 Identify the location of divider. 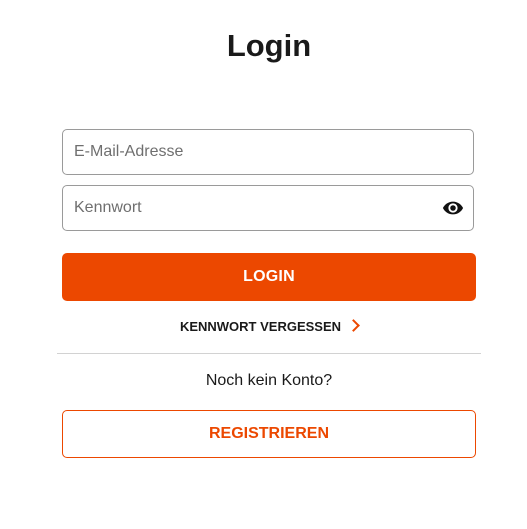
(269, 353).